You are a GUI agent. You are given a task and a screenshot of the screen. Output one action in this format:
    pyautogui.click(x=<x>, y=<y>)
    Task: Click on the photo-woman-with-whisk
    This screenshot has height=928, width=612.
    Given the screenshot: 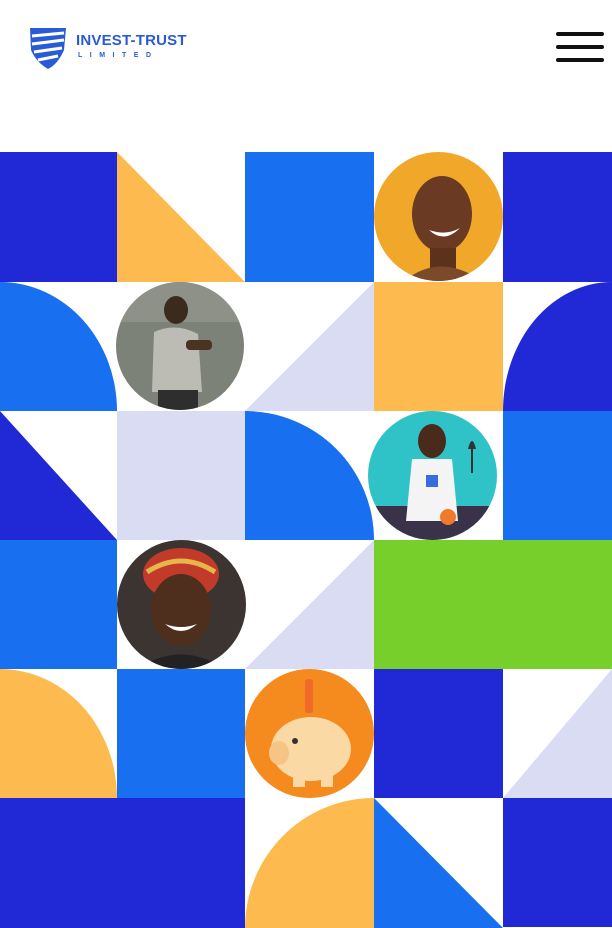 What is the action you would take?
    pyautogui.click(x=432, y=475)
    